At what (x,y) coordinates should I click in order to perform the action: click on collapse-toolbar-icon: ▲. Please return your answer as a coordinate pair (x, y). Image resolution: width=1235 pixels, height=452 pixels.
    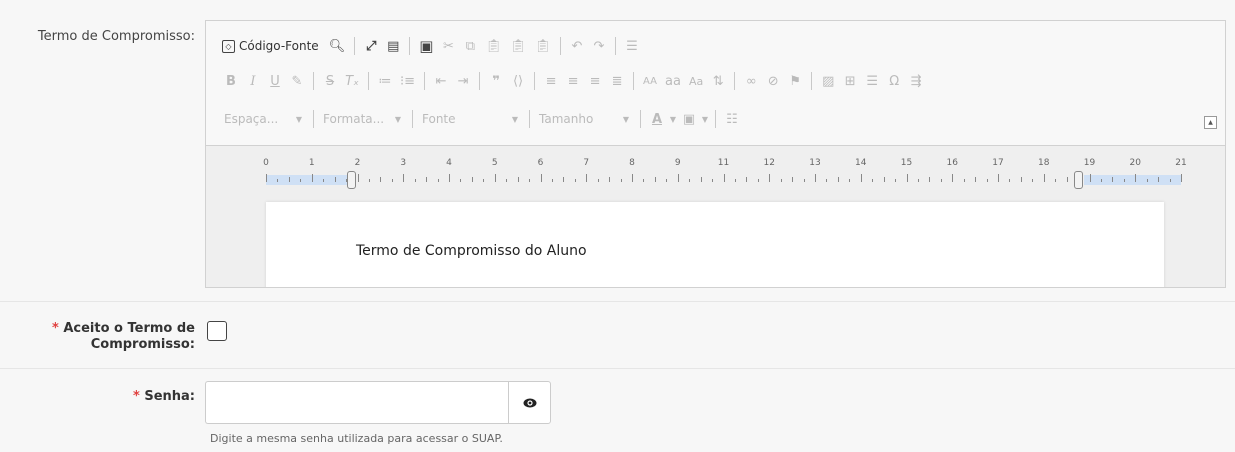
    Looking at the image, I should click on (1210, 122).